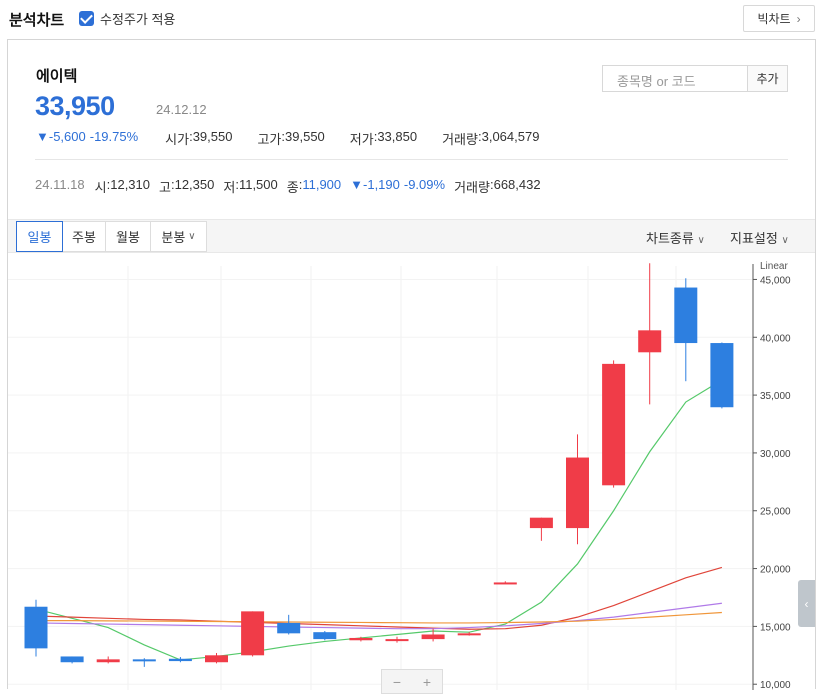  What do you see at coordinates (397, 681) in the screenshot?
I see `zoom-out-icon: −` at bounding box center [397, 681].